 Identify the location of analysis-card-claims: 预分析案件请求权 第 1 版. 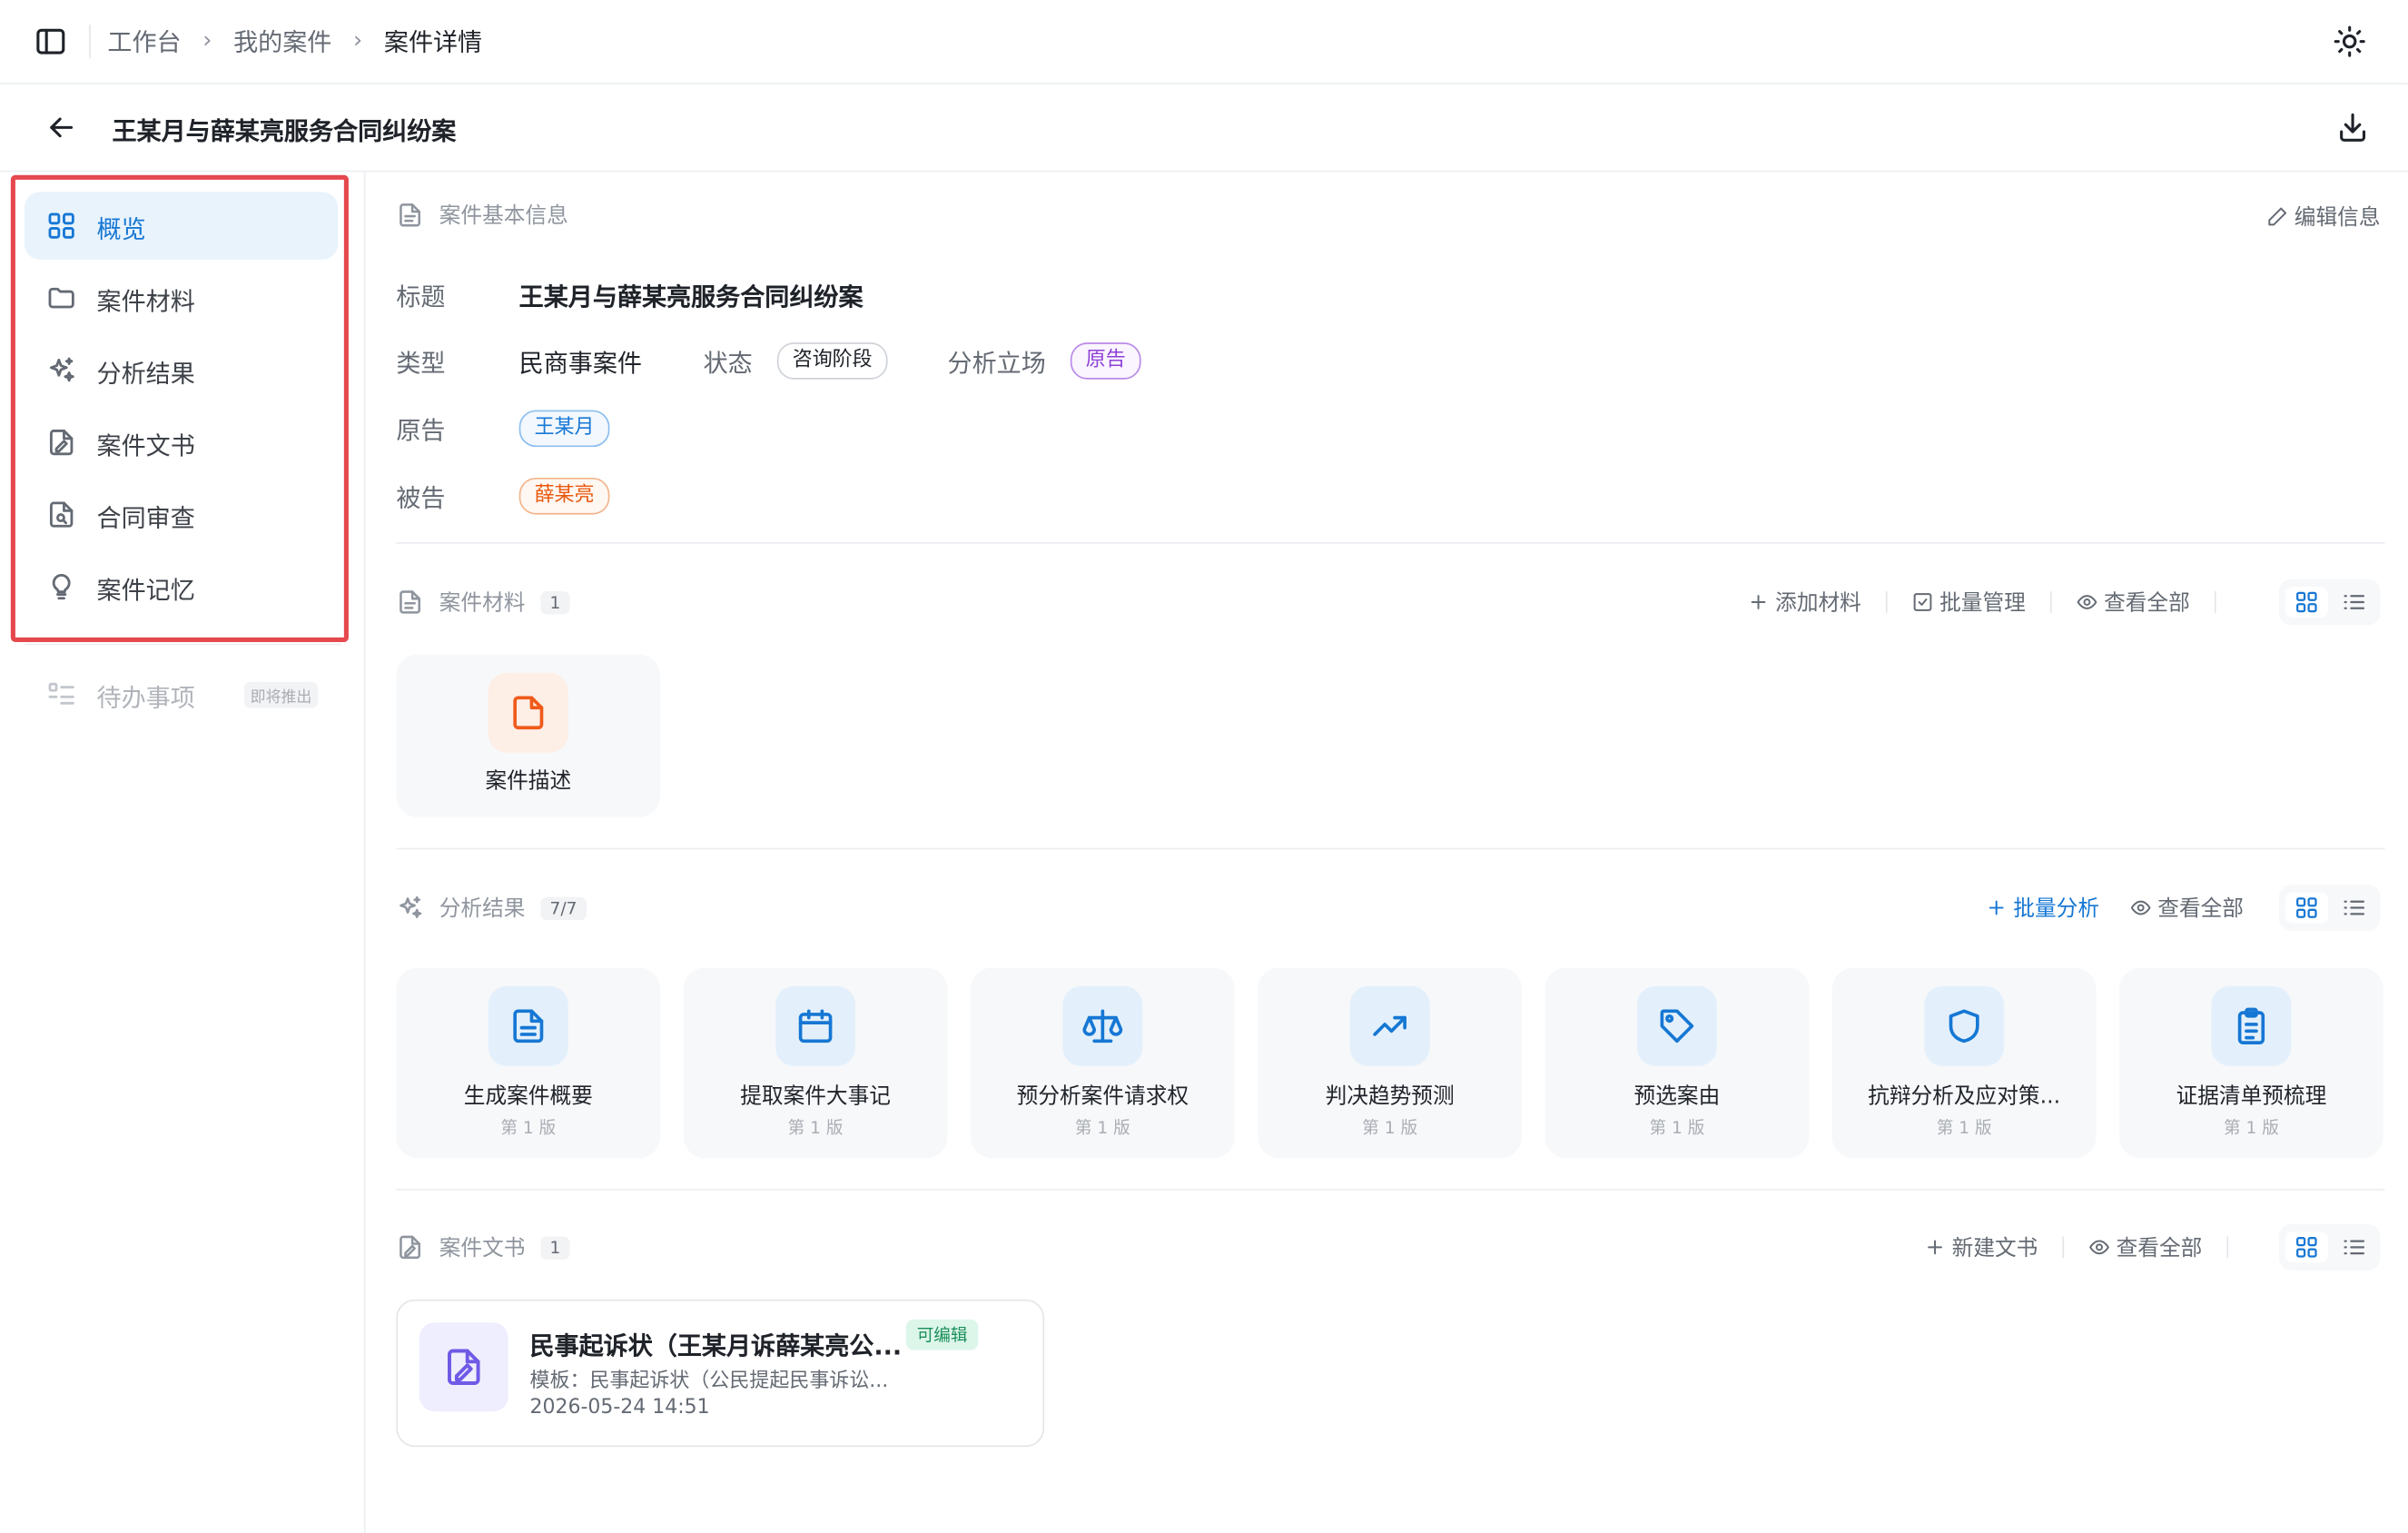
(1102, 1063).